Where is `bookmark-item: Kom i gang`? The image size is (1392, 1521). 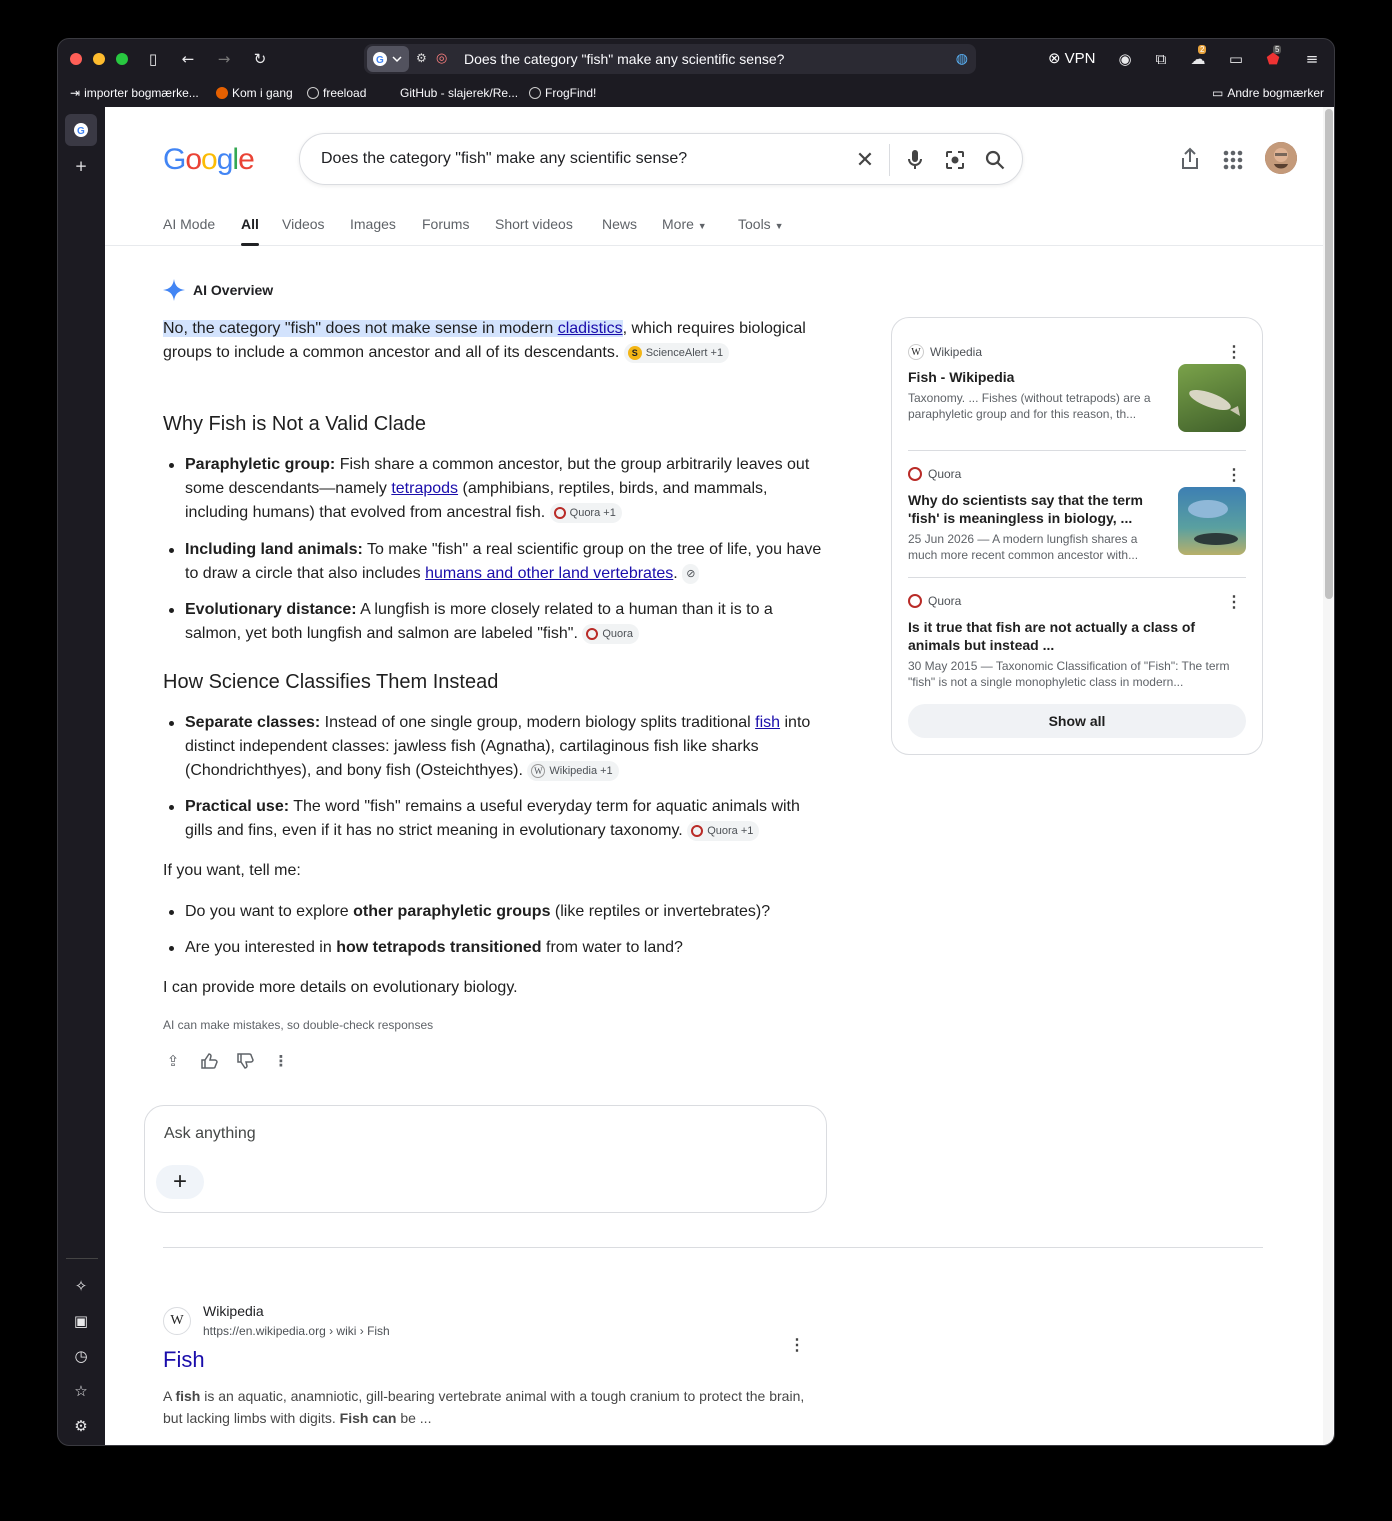
bookmark-item: Kom i gang is located at coordinates (254, 93).